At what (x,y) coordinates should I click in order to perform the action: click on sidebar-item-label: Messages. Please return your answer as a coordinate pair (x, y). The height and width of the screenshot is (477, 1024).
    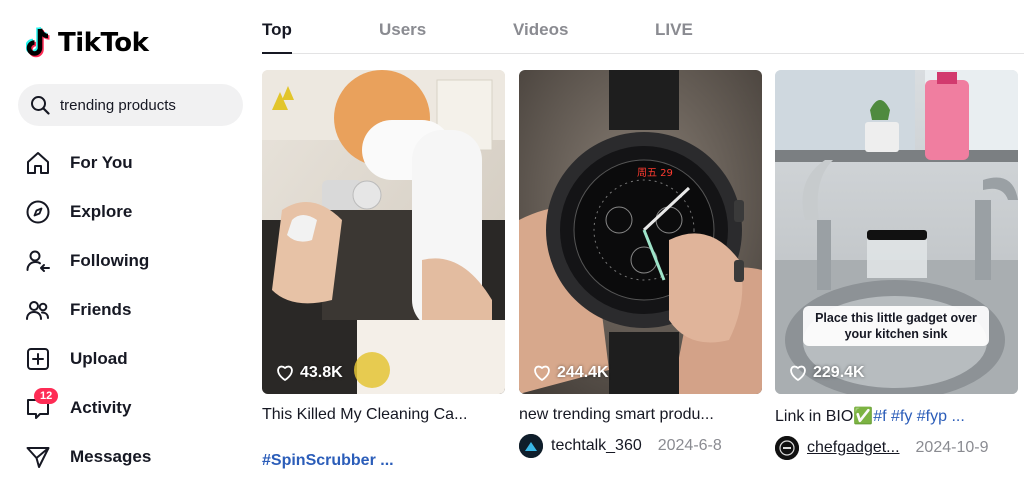
    Looking at the image, I should click on (111, 456).